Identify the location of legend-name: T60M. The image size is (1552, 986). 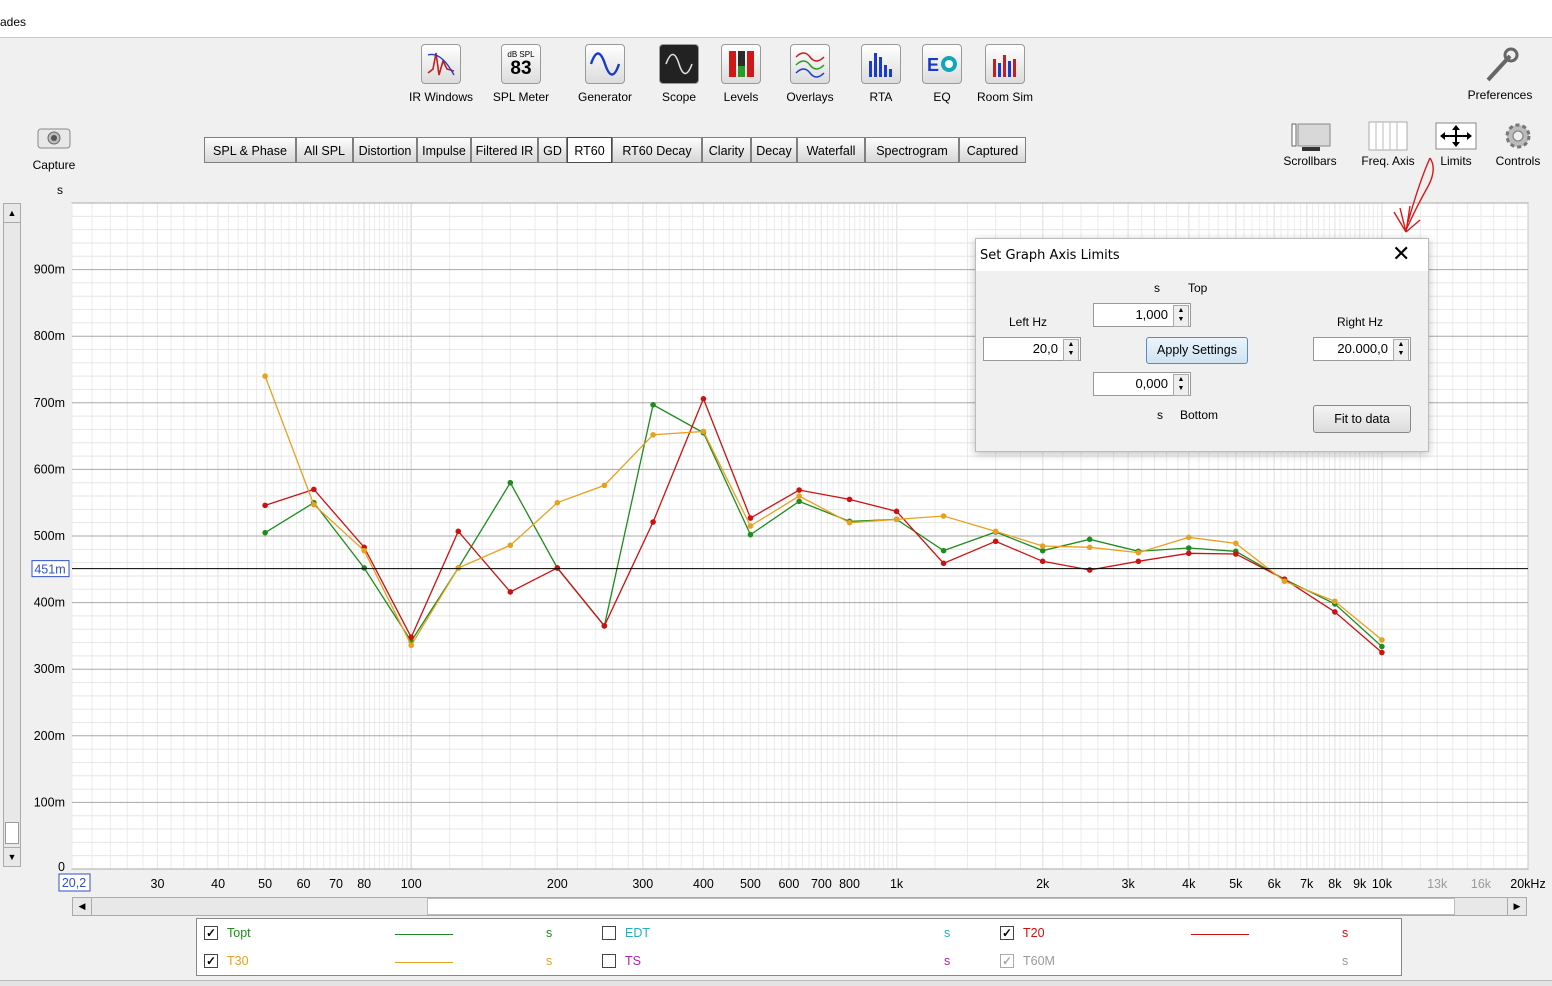
(1039, 961).